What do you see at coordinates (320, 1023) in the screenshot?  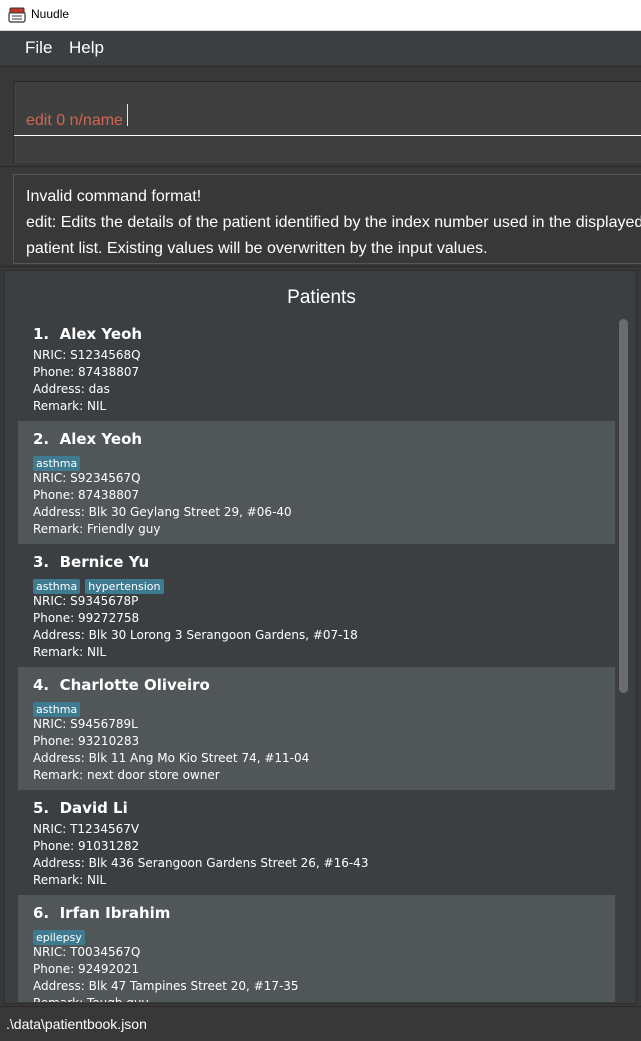 I see `status-bar: .\data\patientbook.json` at bounding box center [320, 1023].